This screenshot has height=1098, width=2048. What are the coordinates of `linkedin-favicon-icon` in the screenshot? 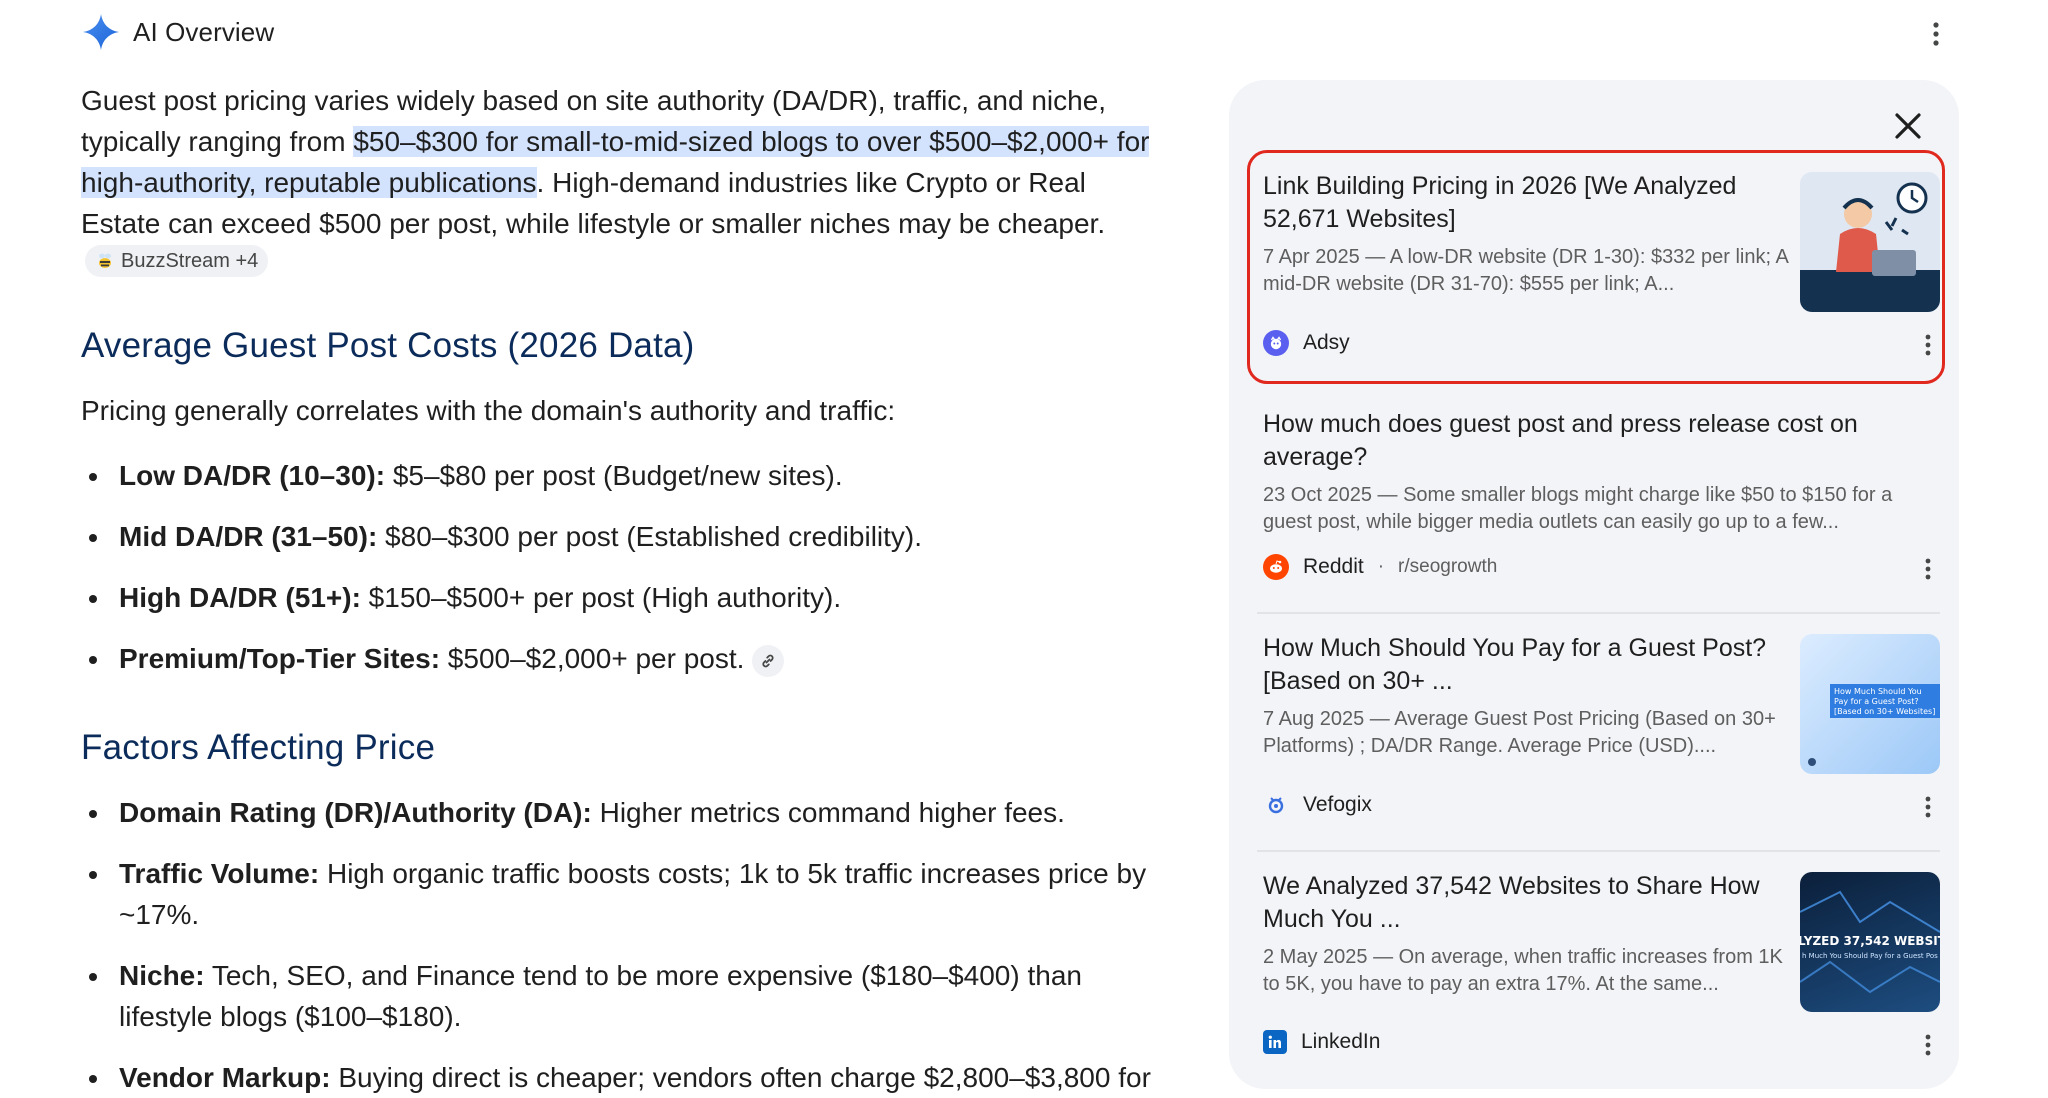 It's located at (1275, 1042).